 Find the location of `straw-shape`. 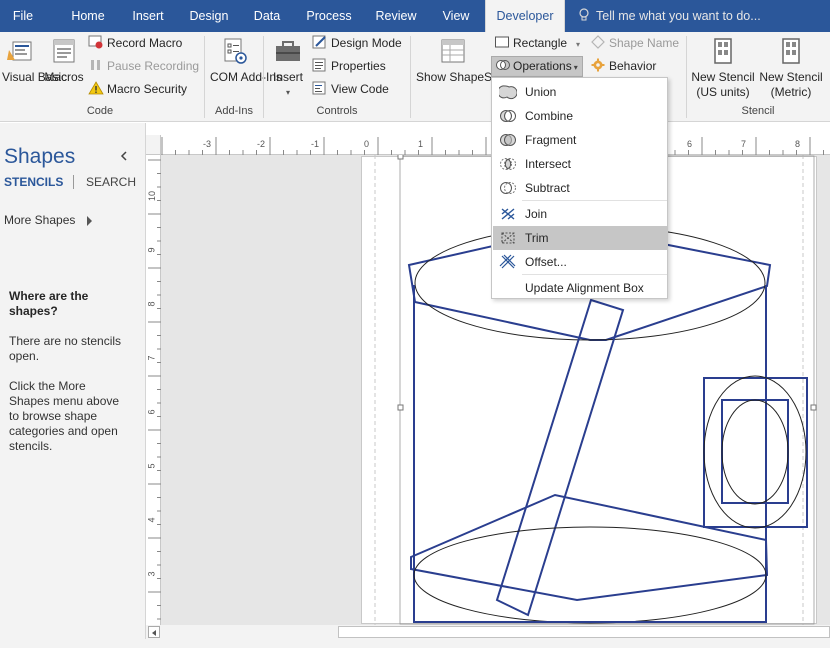

straw-shape is located at coordinates (560, 457).